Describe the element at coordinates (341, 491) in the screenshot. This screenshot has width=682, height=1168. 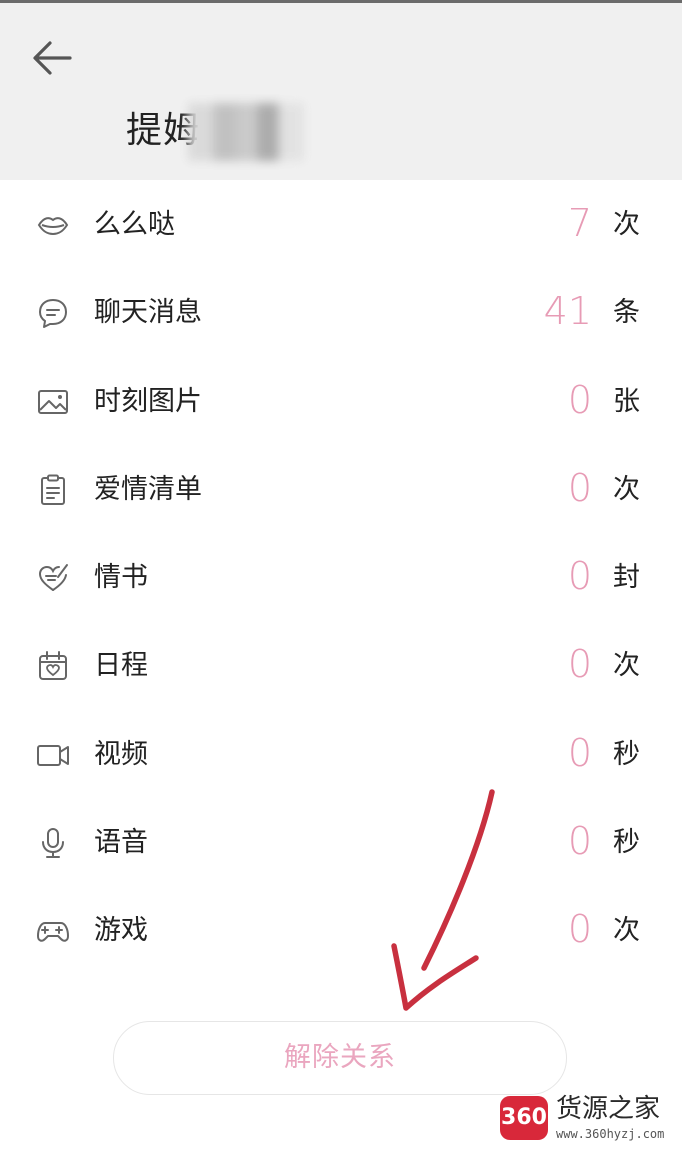
I see `stat-row-love-list: 爱情清单 0 次` at that location.